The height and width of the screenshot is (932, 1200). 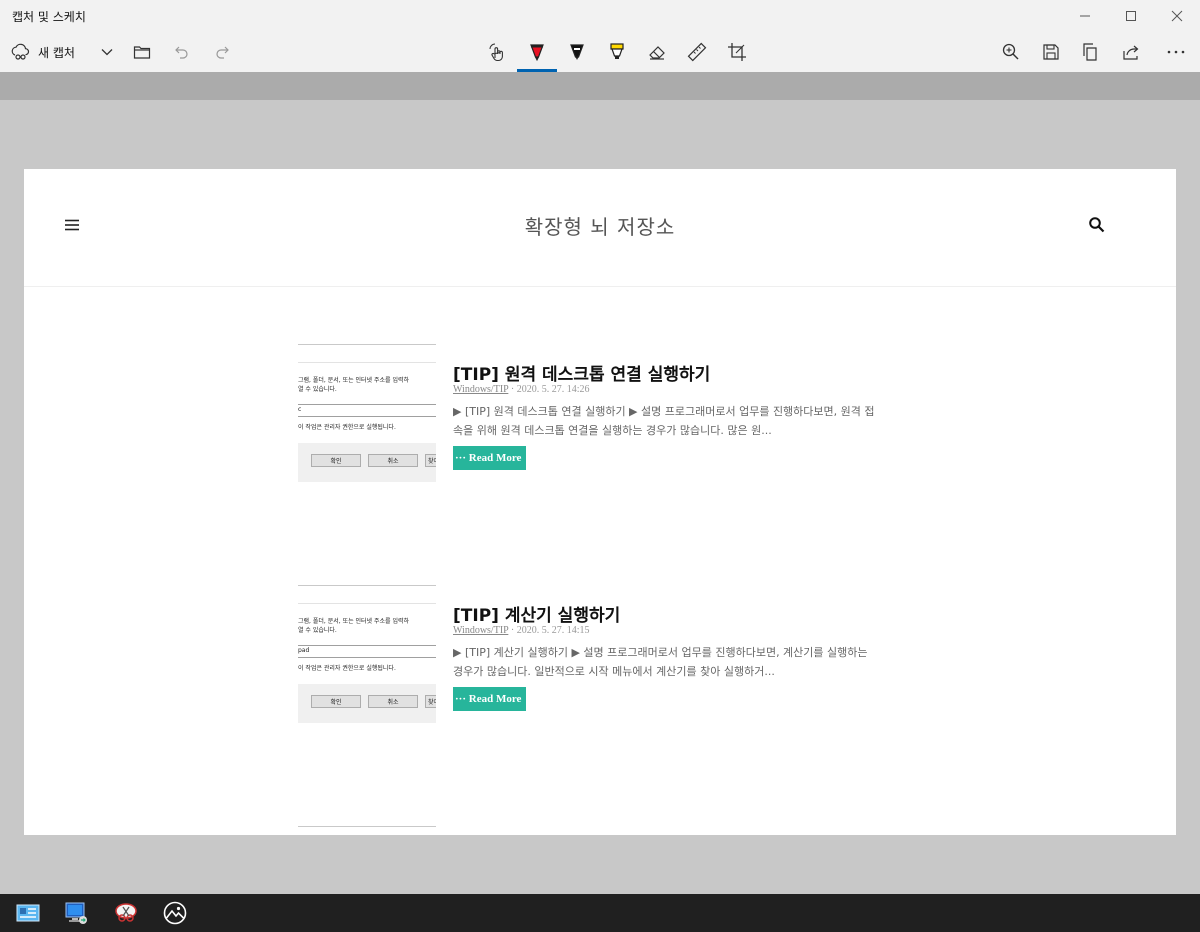 I want to click on zoom-icon, so click(x=1010, y=51).